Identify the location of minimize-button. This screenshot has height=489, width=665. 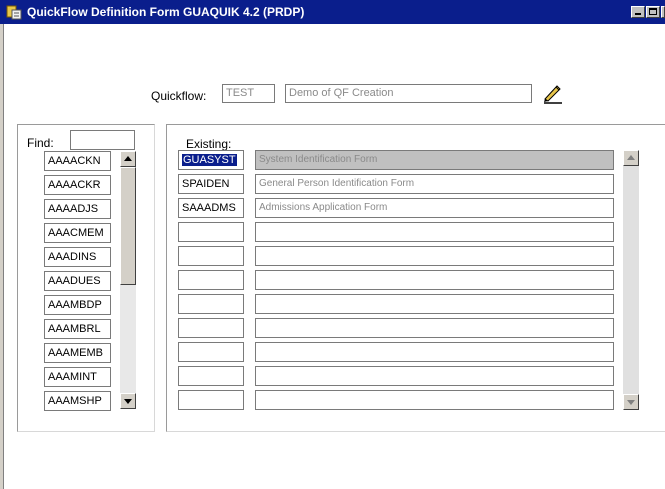
(638, 12).